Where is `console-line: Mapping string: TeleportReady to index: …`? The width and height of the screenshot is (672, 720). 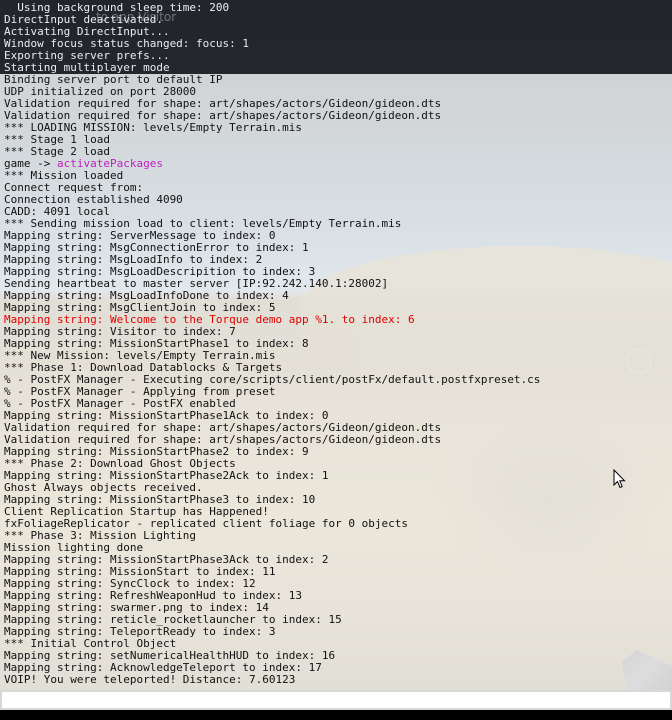
console-line: Mapping string: TeleportReady to index: … is located at coordinates (272, 632).